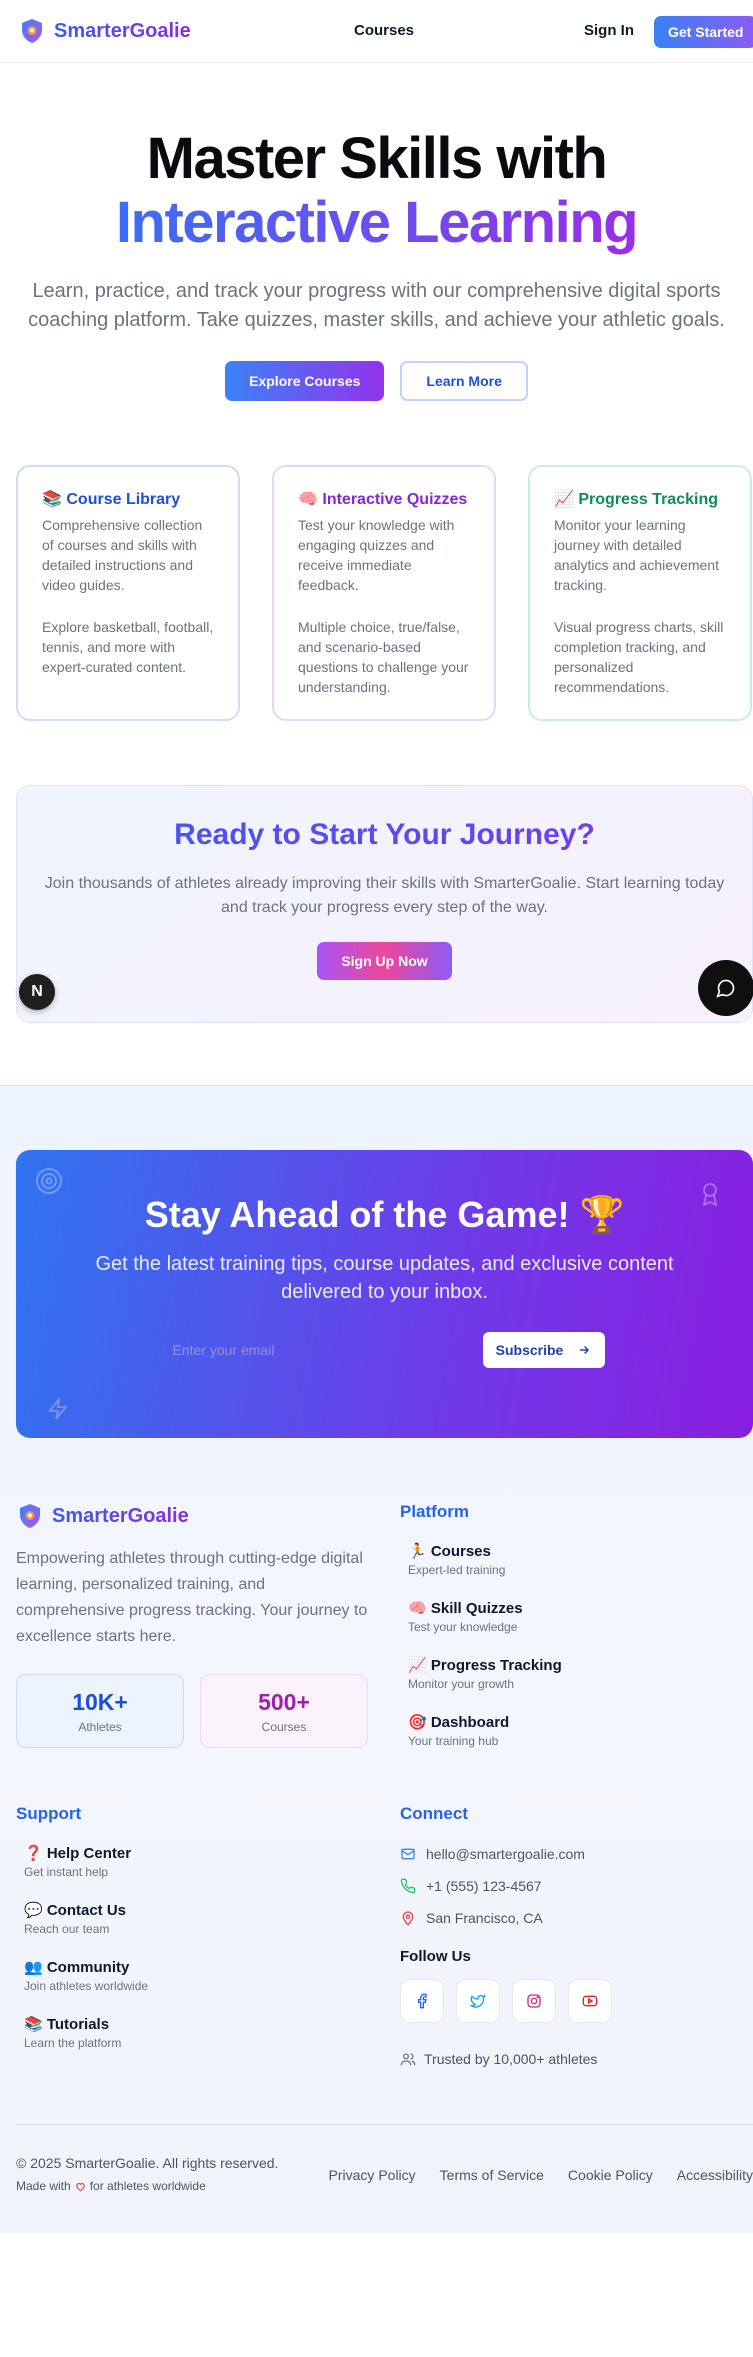  I want to click on cookie-policy-link: Cookie Policy, so click(610, 2175).